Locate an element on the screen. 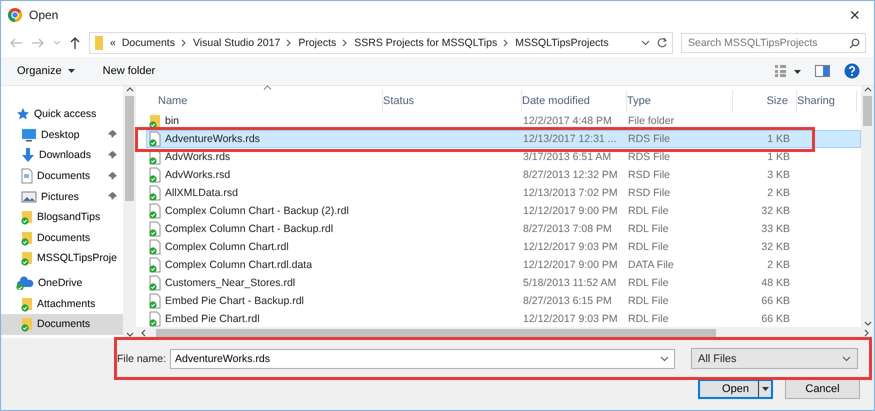  file-row: AdventureWorks.rds 12/13/2017 12:31 ... RDS File 1 KB is located at coordinates (503, 139).